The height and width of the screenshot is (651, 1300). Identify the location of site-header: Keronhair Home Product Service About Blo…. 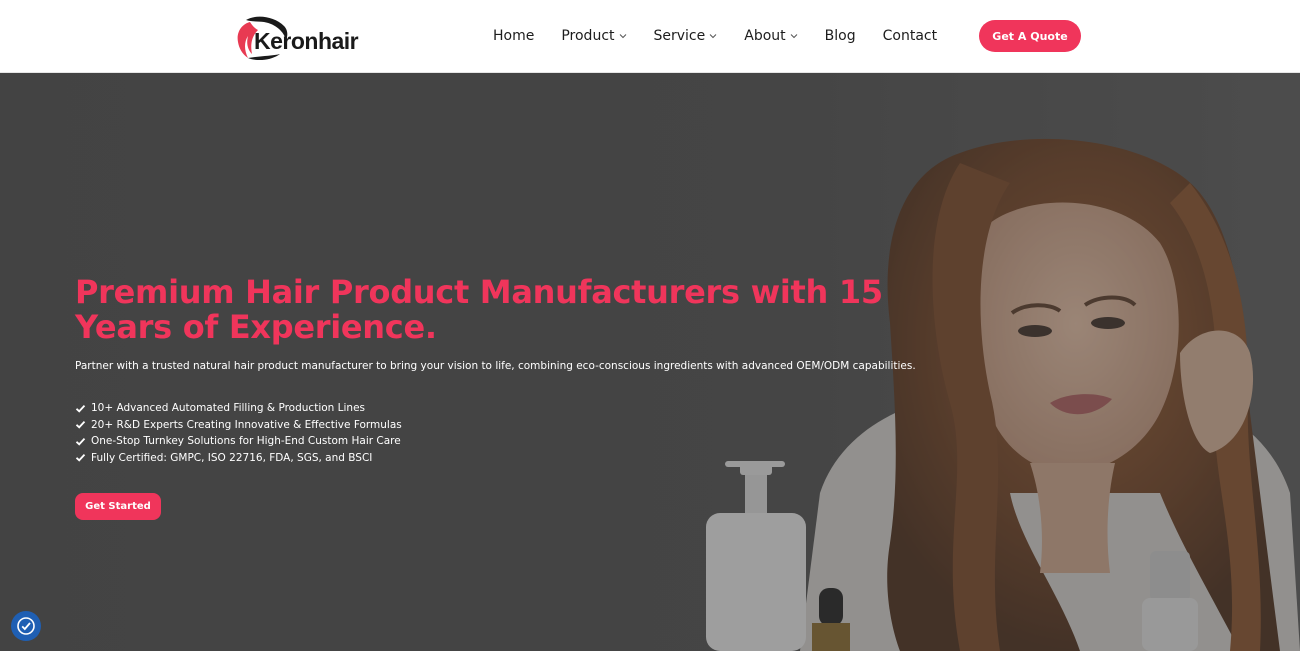
(650, 36).